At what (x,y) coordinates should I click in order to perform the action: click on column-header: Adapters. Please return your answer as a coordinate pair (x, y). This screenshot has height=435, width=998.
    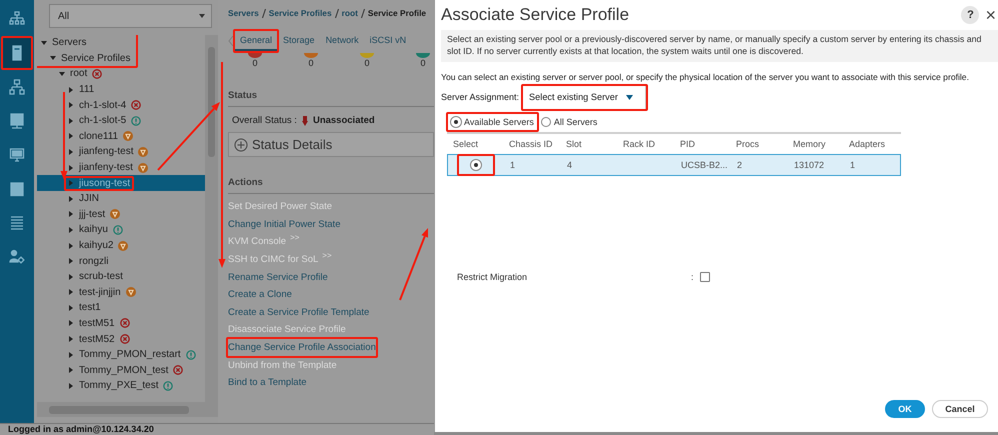
    Looking at the image, I should click on (867, 143).